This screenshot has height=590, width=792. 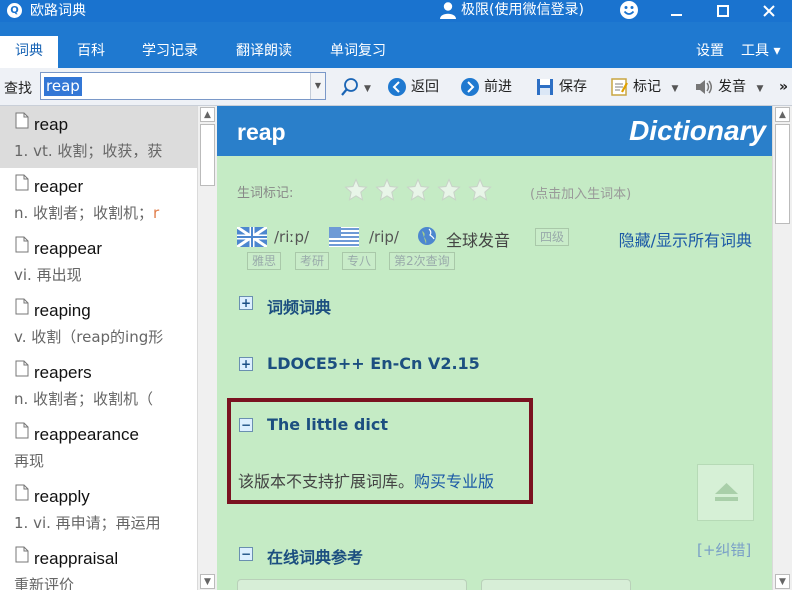 What do you see at coordinates (58, 11) in the screenshot?
I see `app-title: 欧路词典` at bounding box center [58, 11].